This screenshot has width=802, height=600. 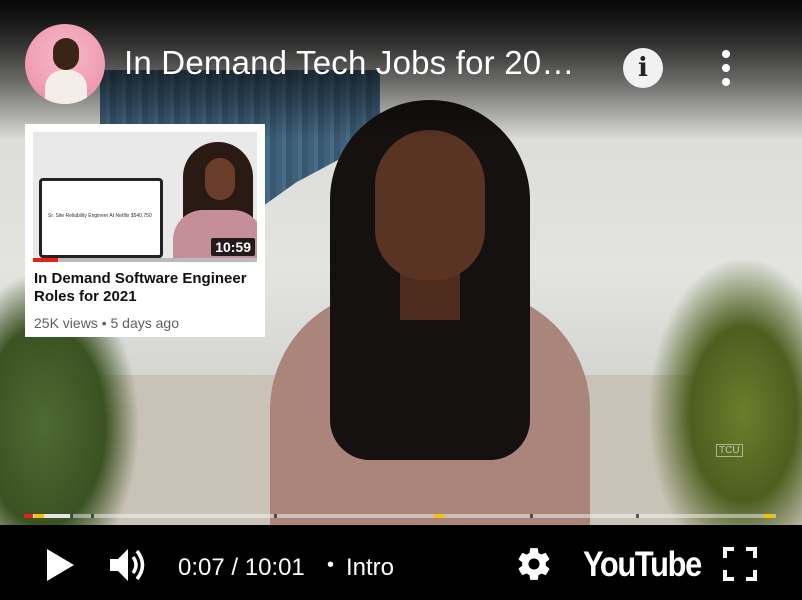 What do you see at coordinates (726, 400) in the screenshot?
I see `plant-right` at bounding box center [726, 400].